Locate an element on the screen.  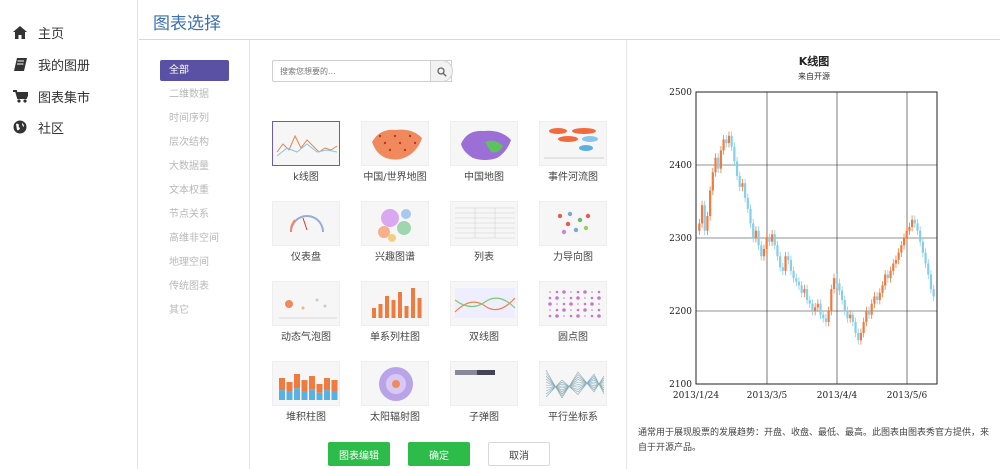
chart-card: 事件河流图 is located at coordinates (573, 152).